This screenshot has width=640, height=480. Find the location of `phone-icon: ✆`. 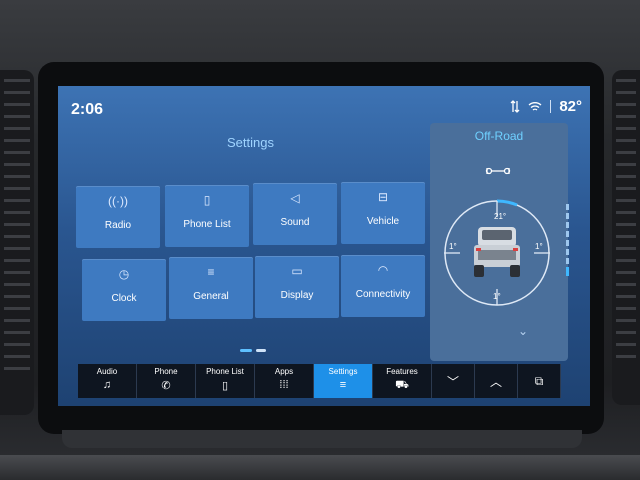

phone-icon: ✆ is located at coordinates (166, 386).